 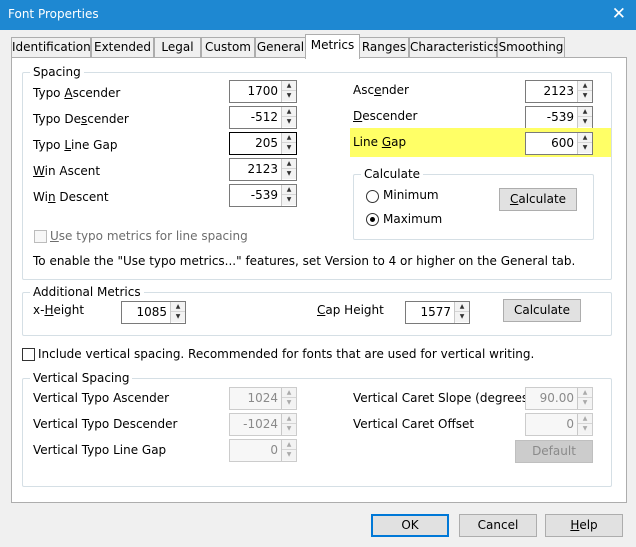 What do you see at coordinates (263, 195) in the screenshot?
I see `win-descent-stepper: -539 ▲ ▼` at bounding box center [263, 195].